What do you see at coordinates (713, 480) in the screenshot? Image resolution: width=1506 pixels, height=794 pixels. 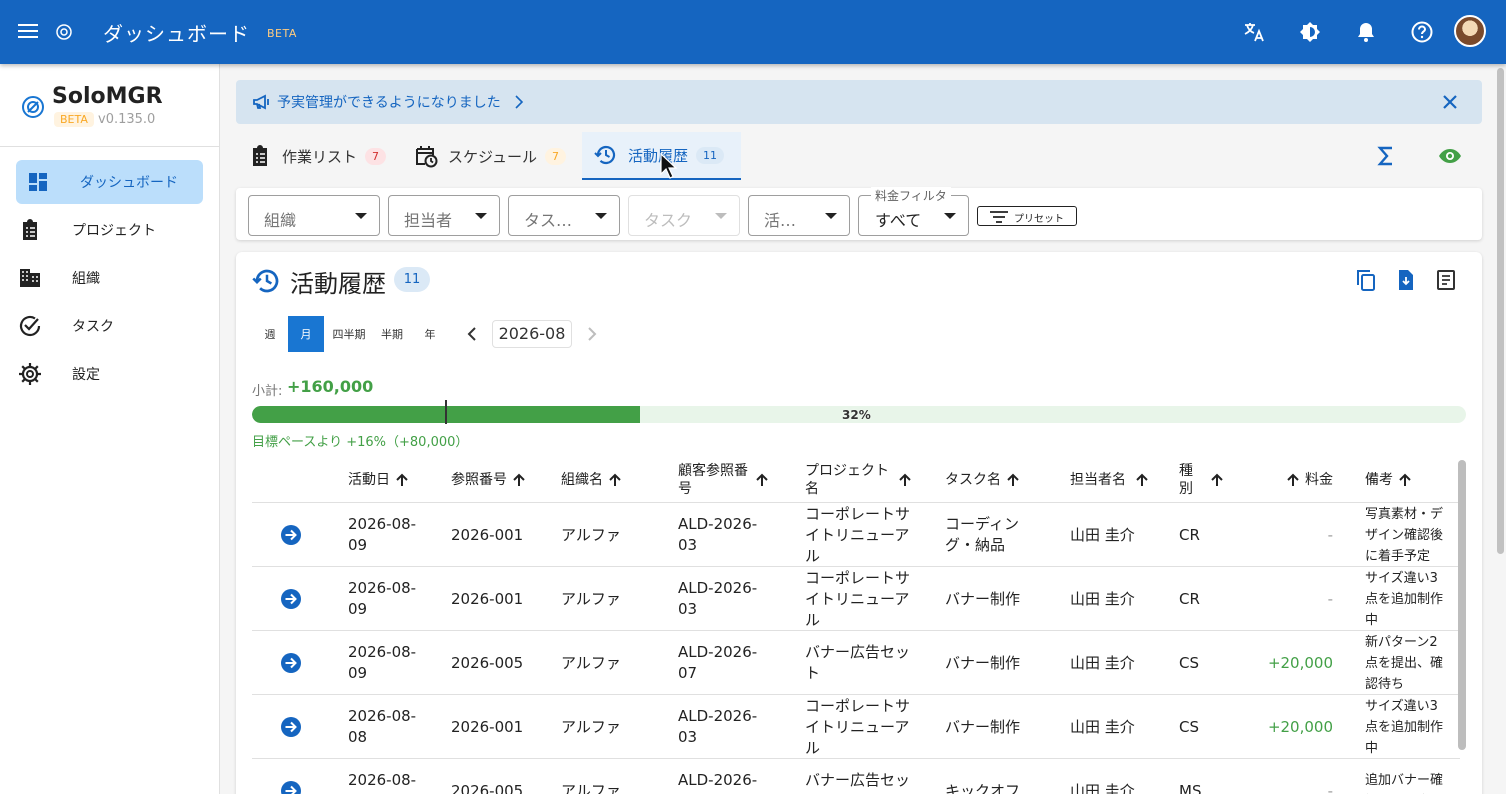 I see `col-header-label: 顧客参照番号` at bounding box center [713, 480].